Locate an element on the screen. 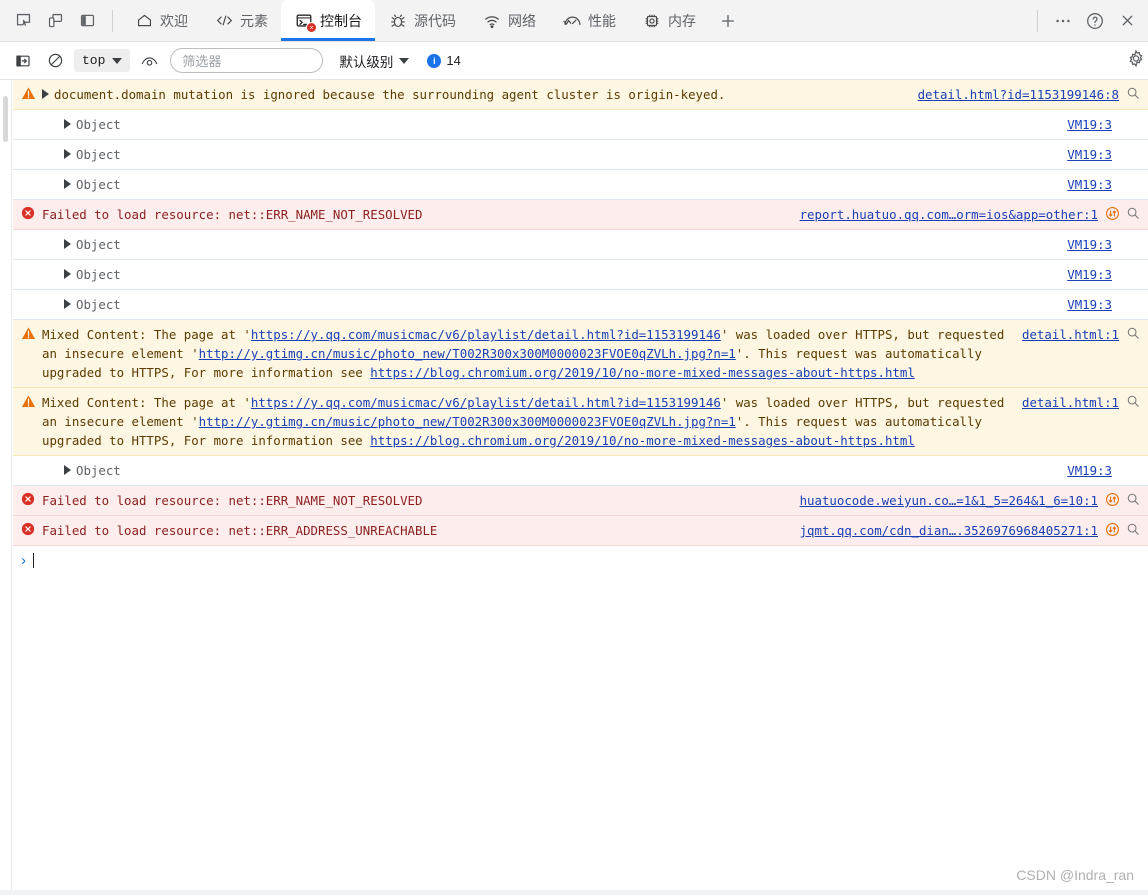 Image resolution: width=1148 pixels, height=895 pixels. tab-network-label: 网络 is located at coordinates (522, 20).